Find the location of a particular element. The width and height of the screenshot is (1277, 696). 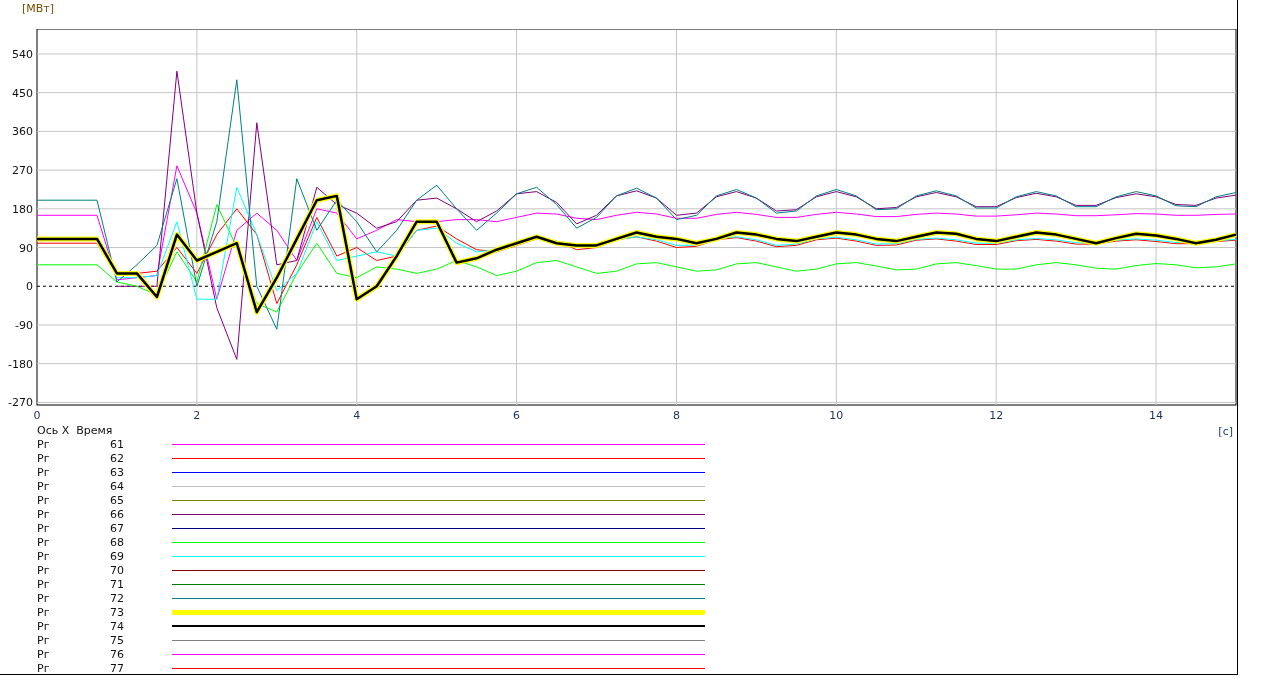

legend-number: 70 is located at coordinates (116, 570).